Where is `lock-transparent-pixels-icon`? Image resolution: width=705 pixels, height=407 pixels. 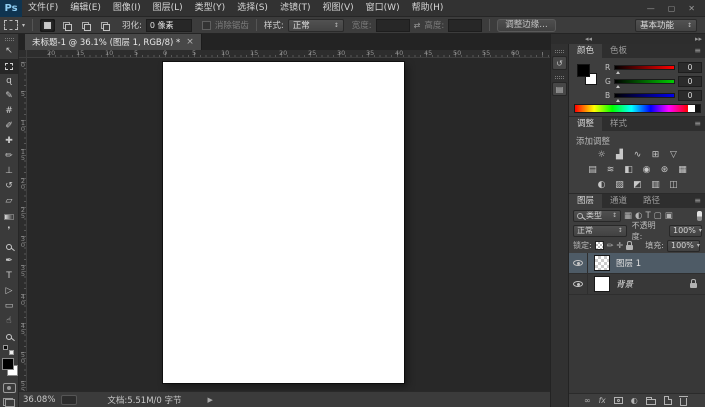
lock-transparent-pixels-icon is located at coordinates (599, 245).